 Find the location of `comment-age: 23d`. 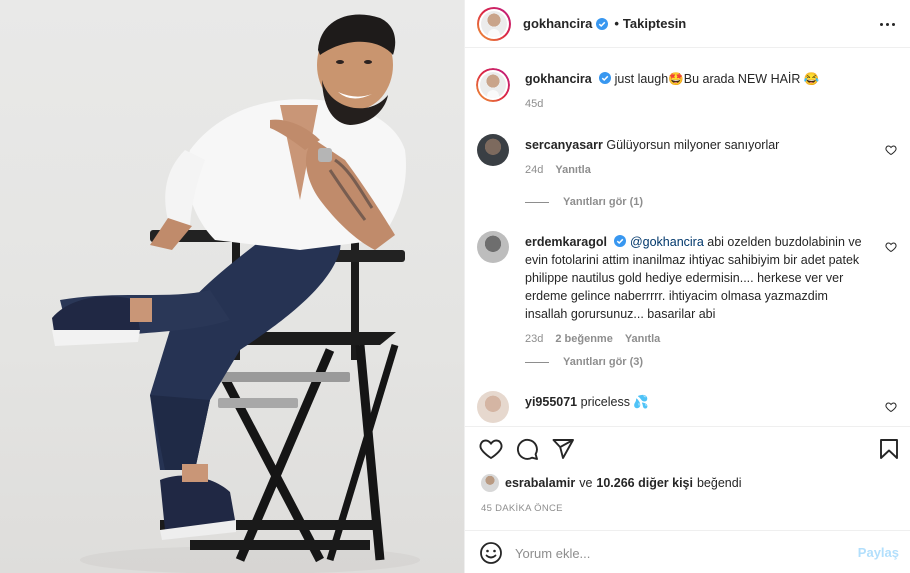

comment-age: 23d is located at coordinates (534, 339).